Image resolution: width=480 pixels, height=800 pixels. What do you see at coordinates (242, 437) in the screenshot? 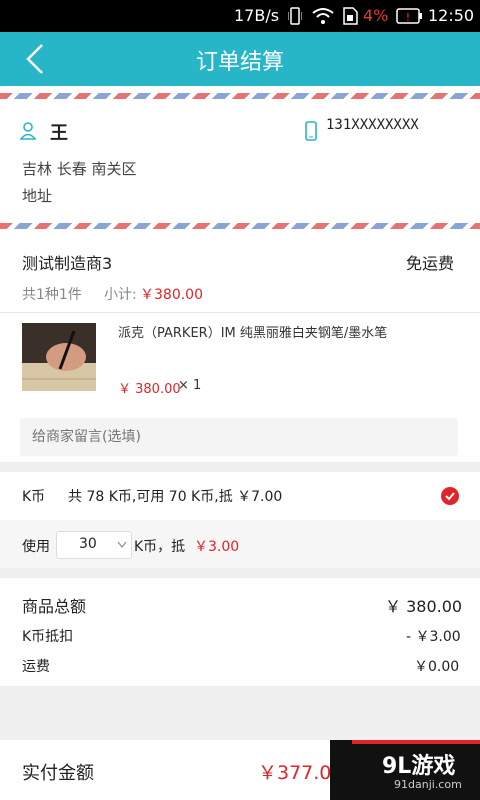
I see `message-input` at bounding box center [242, 437].